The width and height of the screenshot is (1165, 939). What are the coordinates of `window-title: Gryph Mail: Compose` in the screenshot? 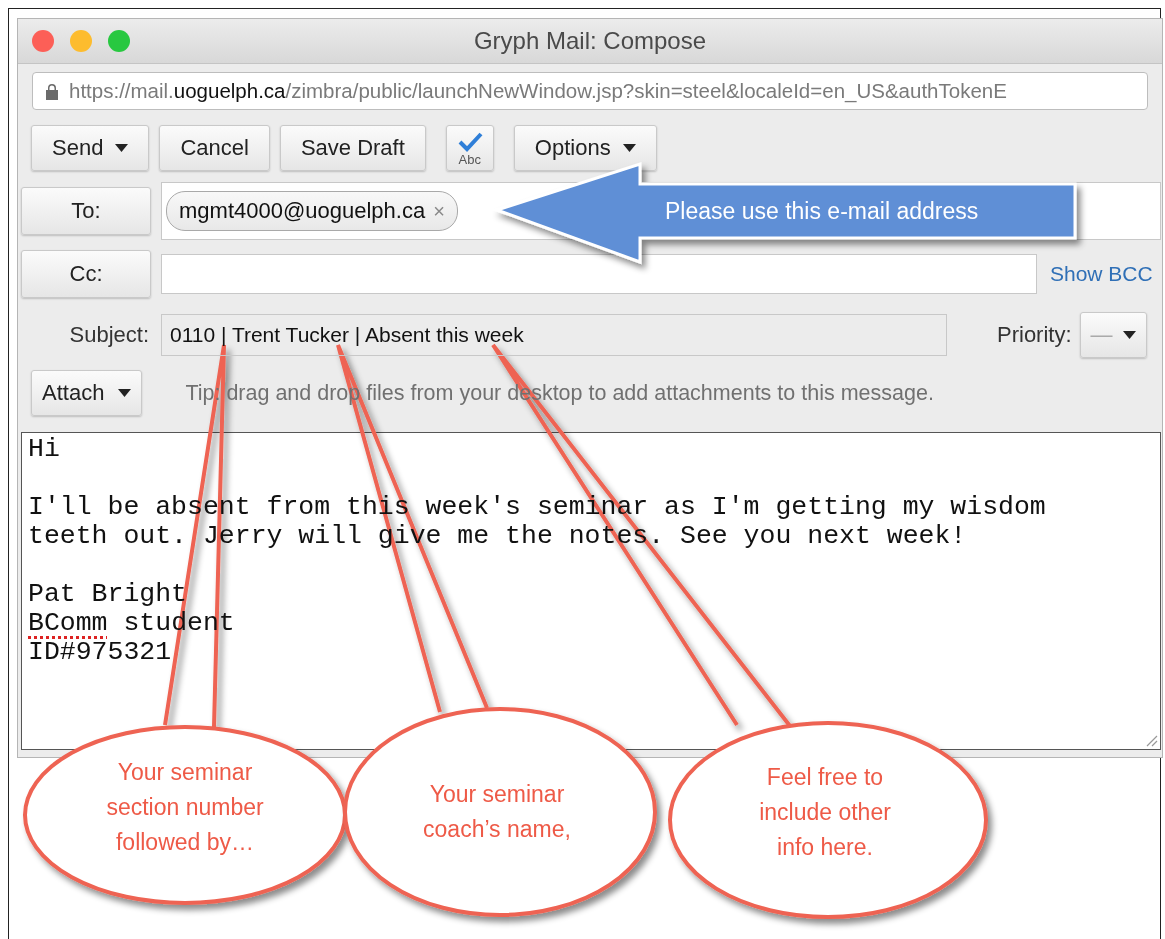 It's located at (590, 41).